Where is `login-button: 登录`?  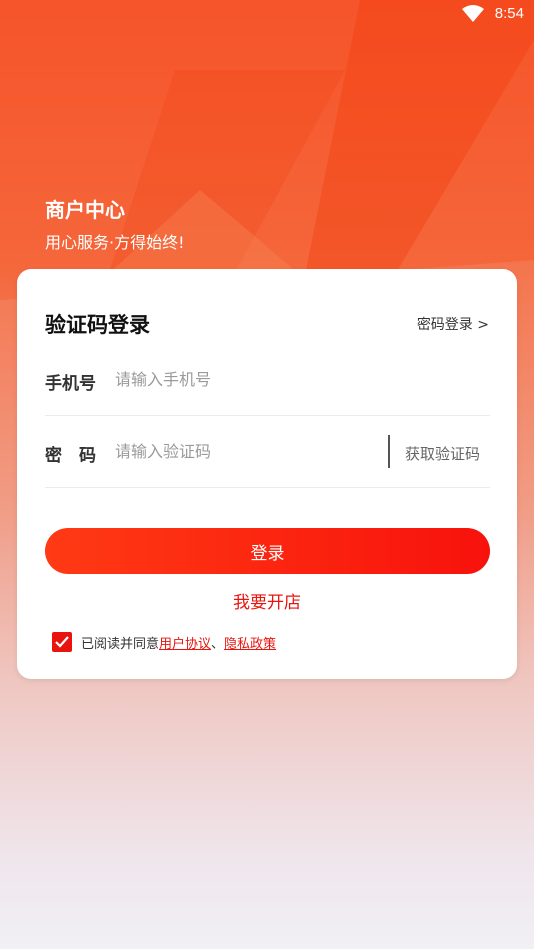
login-button: 登录 is located at coordinates (267, 551).